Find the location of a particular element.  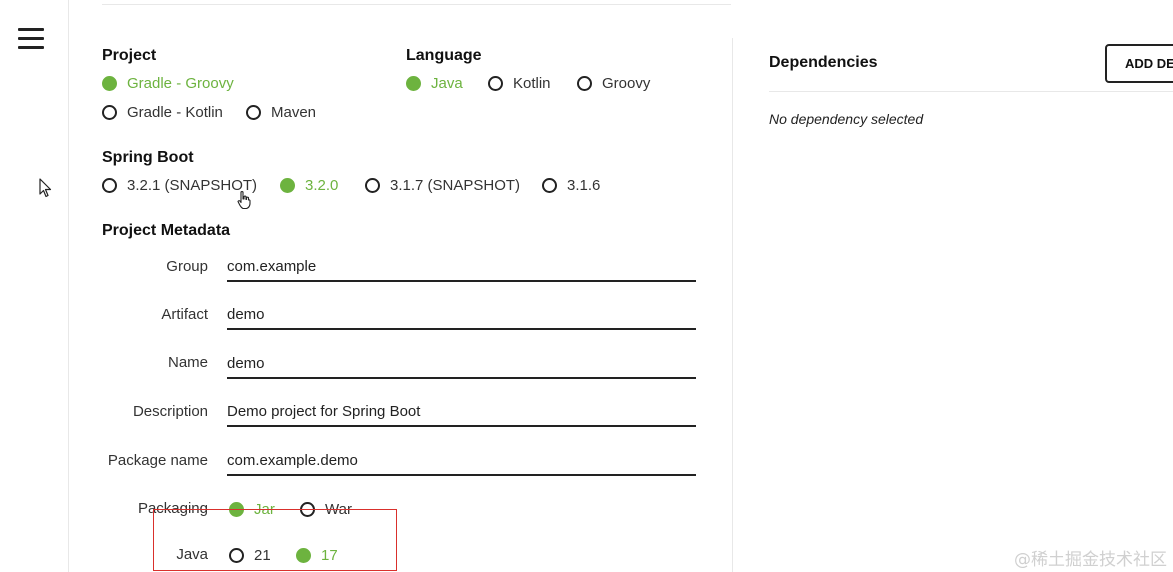

artifact-label: Artifact is located at coordinates (184, 314).